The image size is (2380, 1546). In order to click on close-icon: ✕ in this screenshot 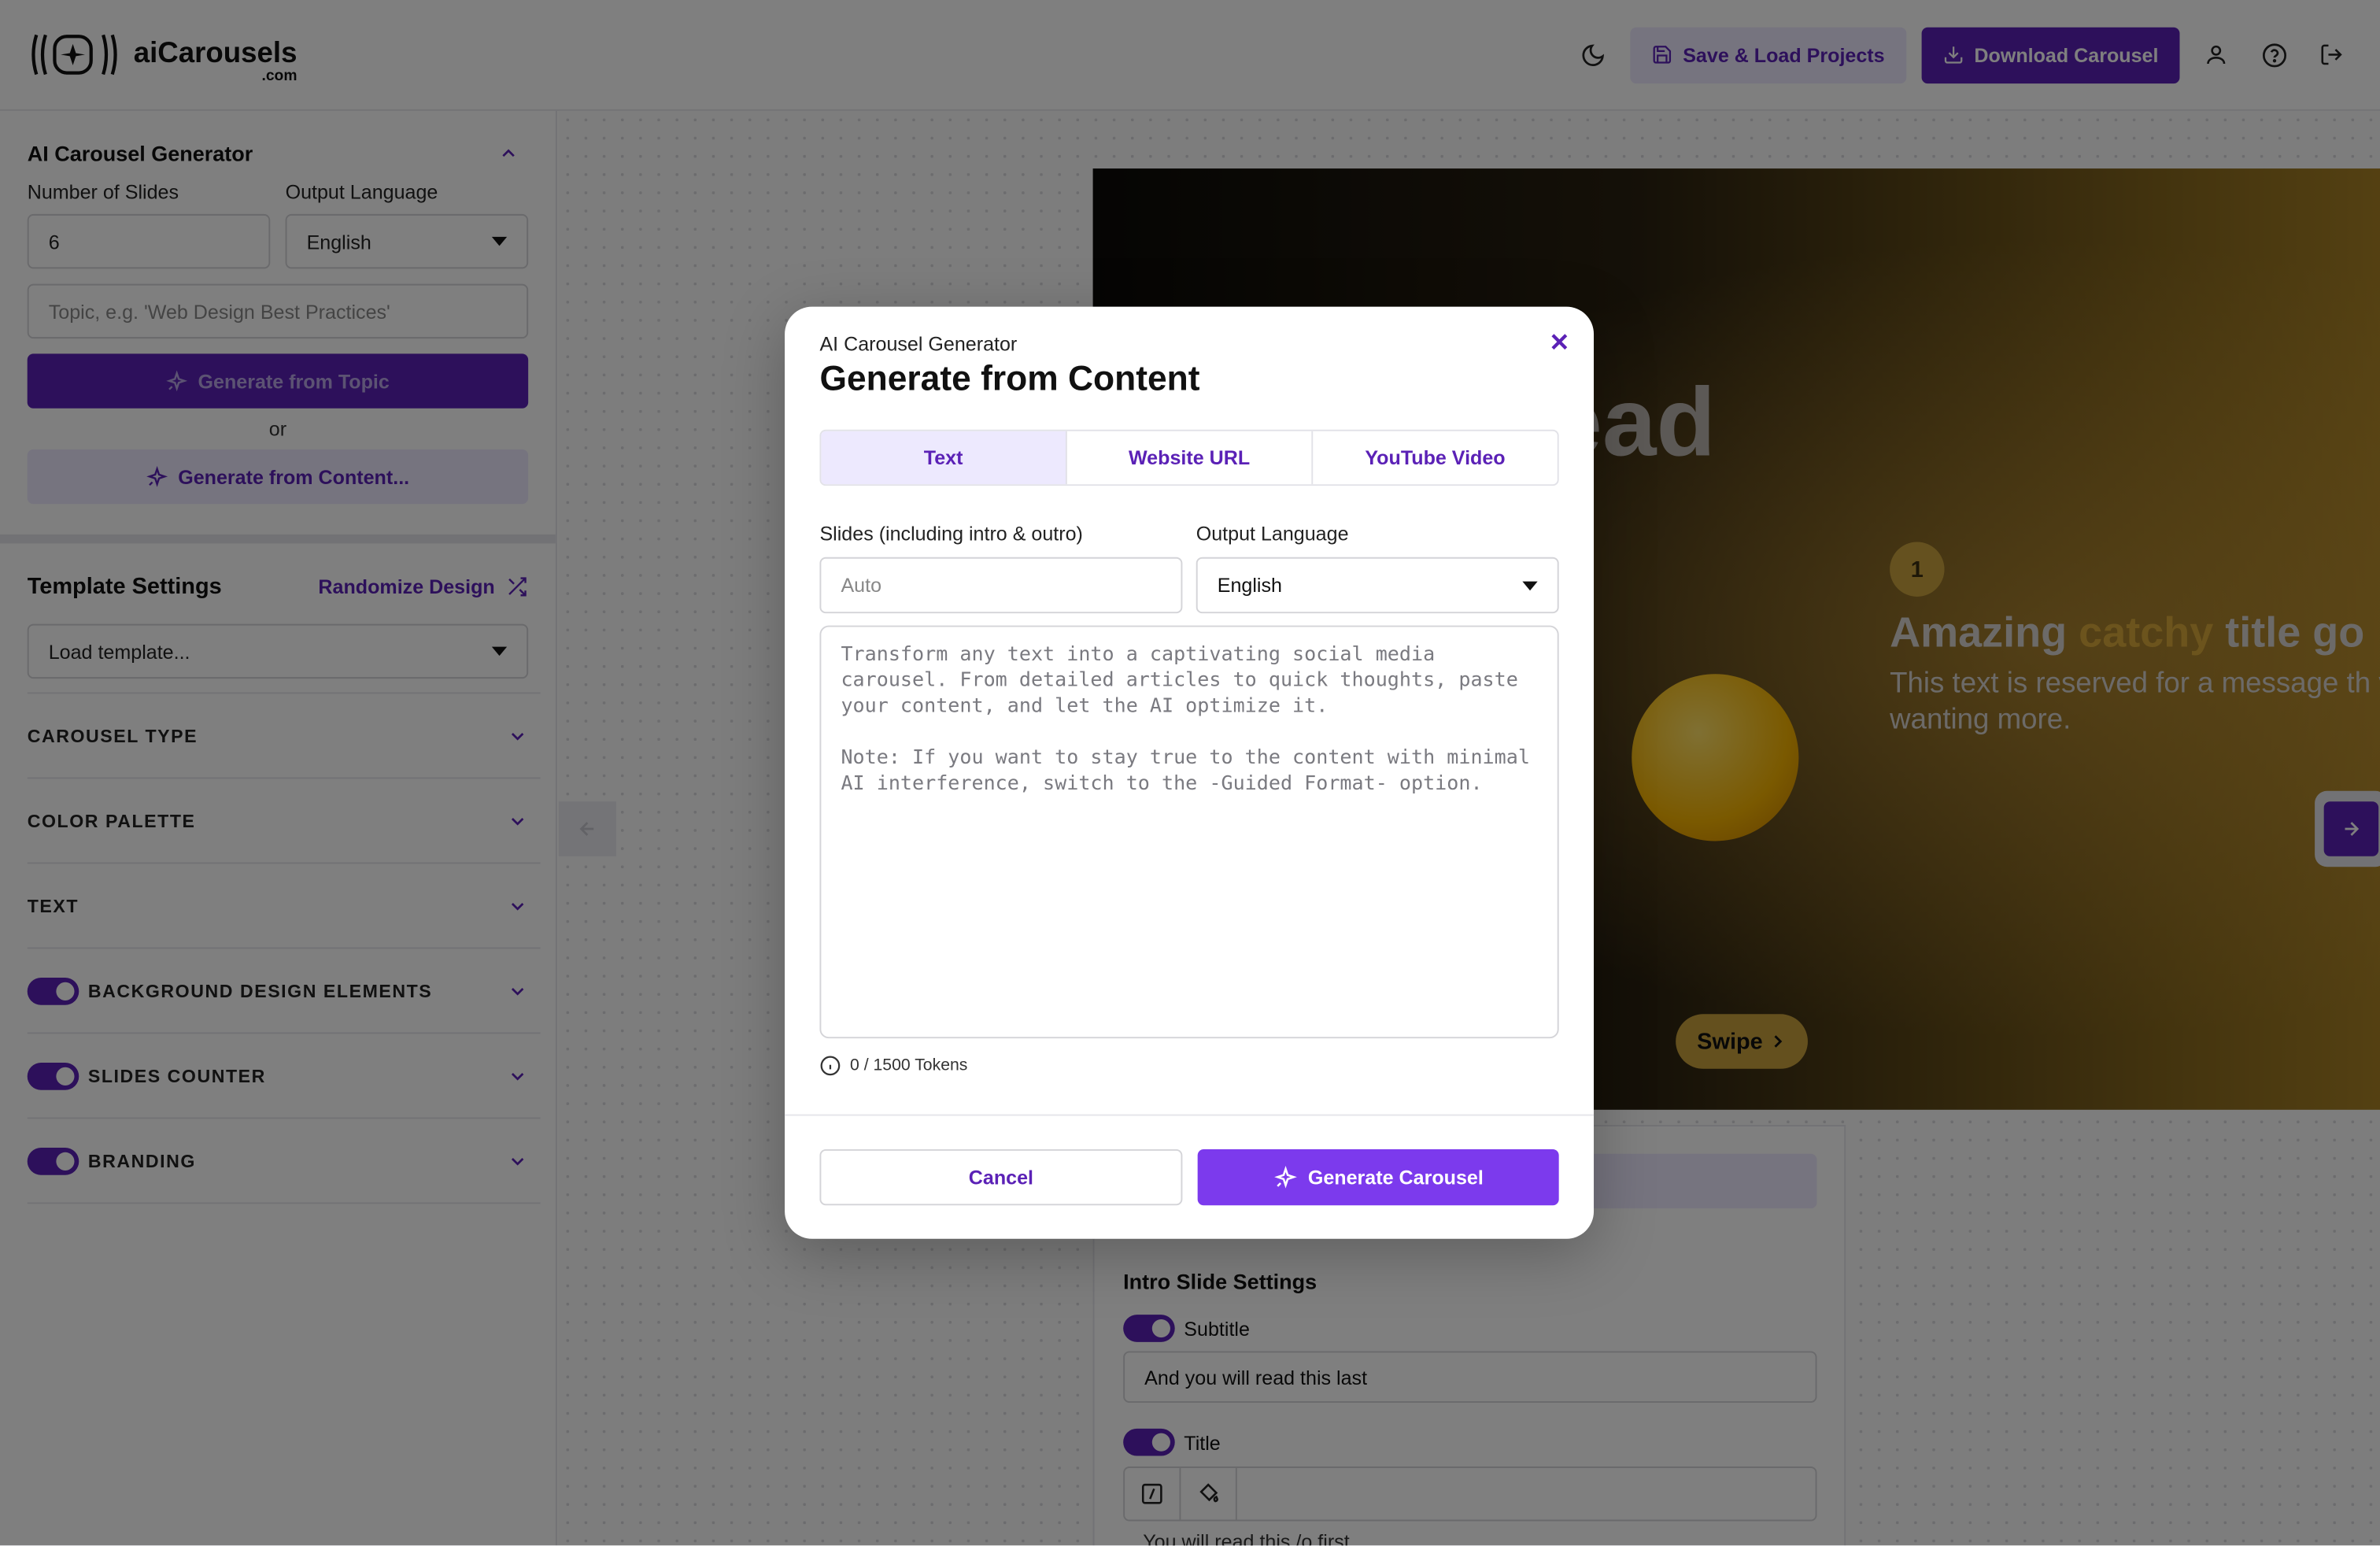, I will do `click(1559, 343)`.